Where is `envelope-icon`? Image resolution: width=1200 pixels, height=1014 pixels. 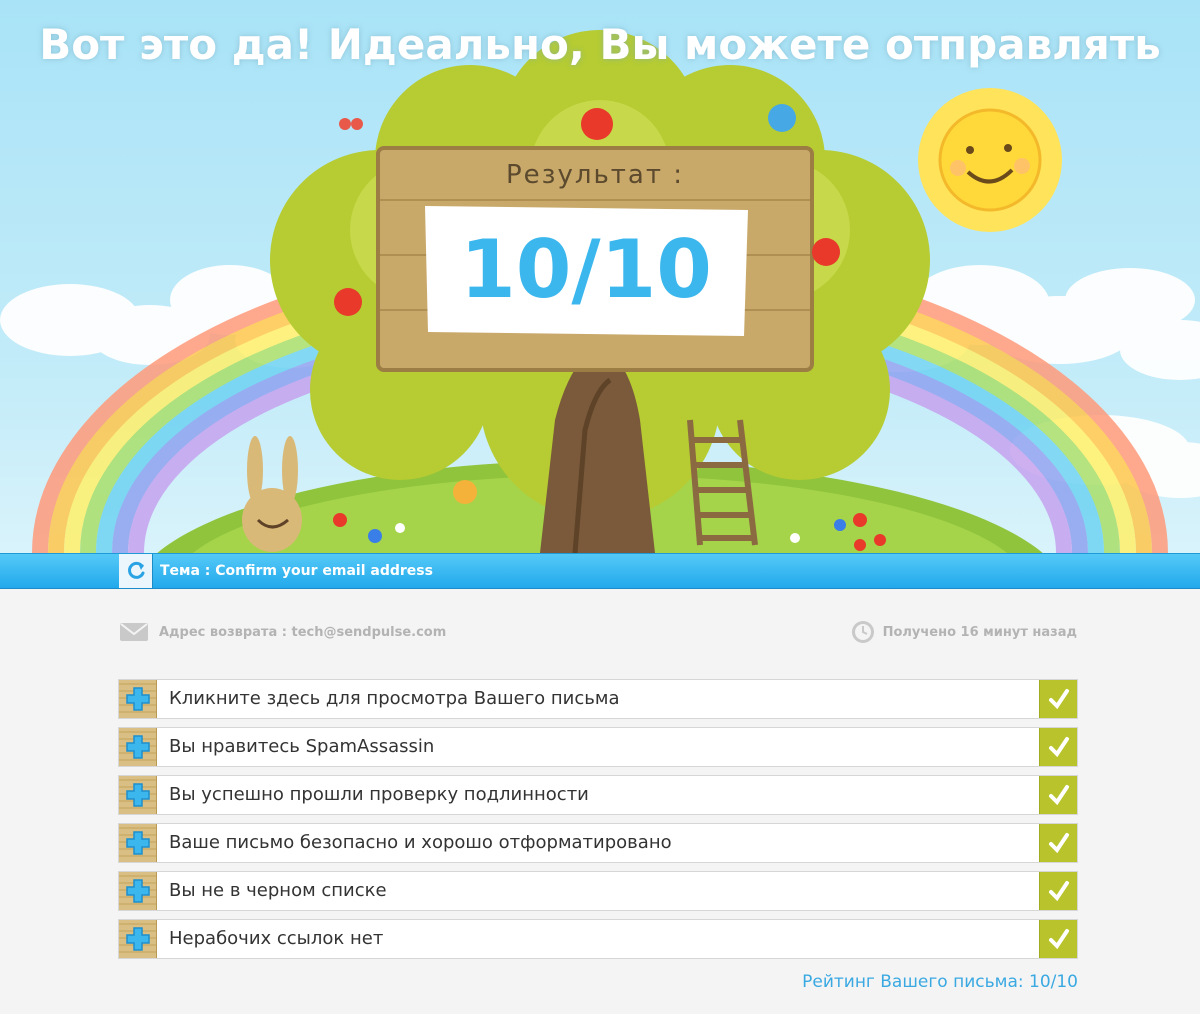
envelope-icon is located at coordinates (134, 632).